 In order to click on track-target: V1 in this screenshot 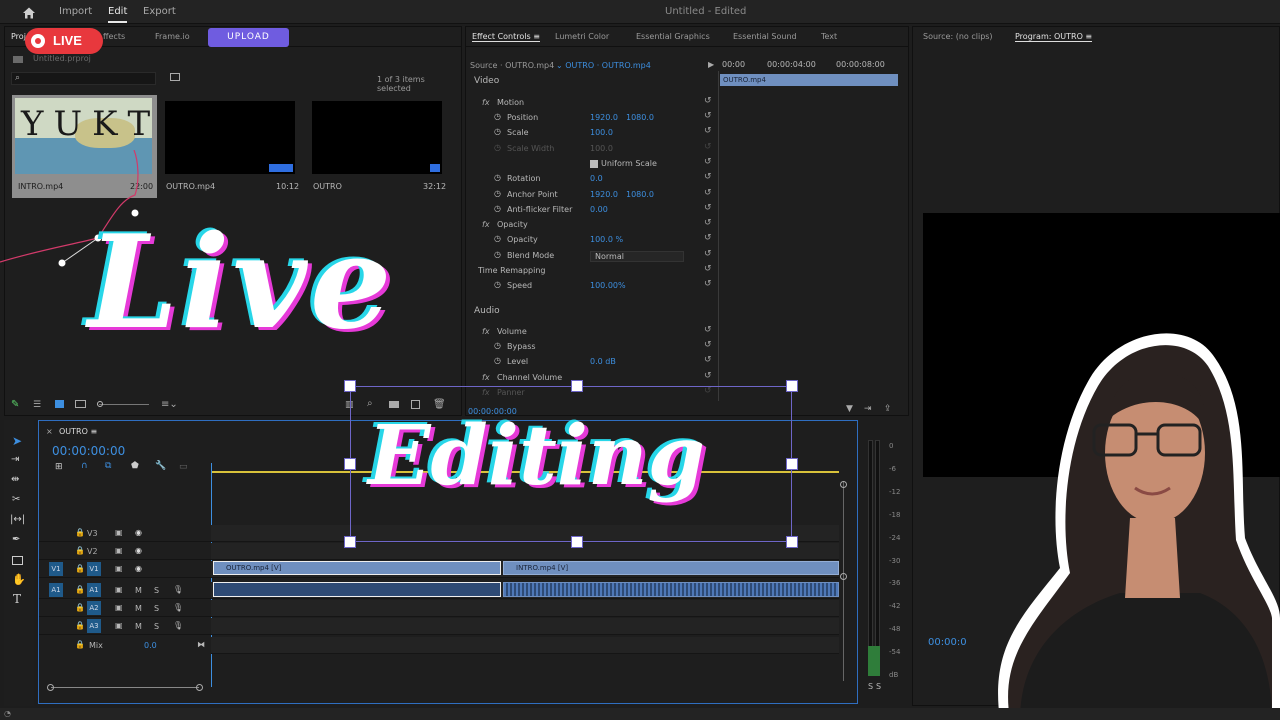, I will do `click(94, 569)`.